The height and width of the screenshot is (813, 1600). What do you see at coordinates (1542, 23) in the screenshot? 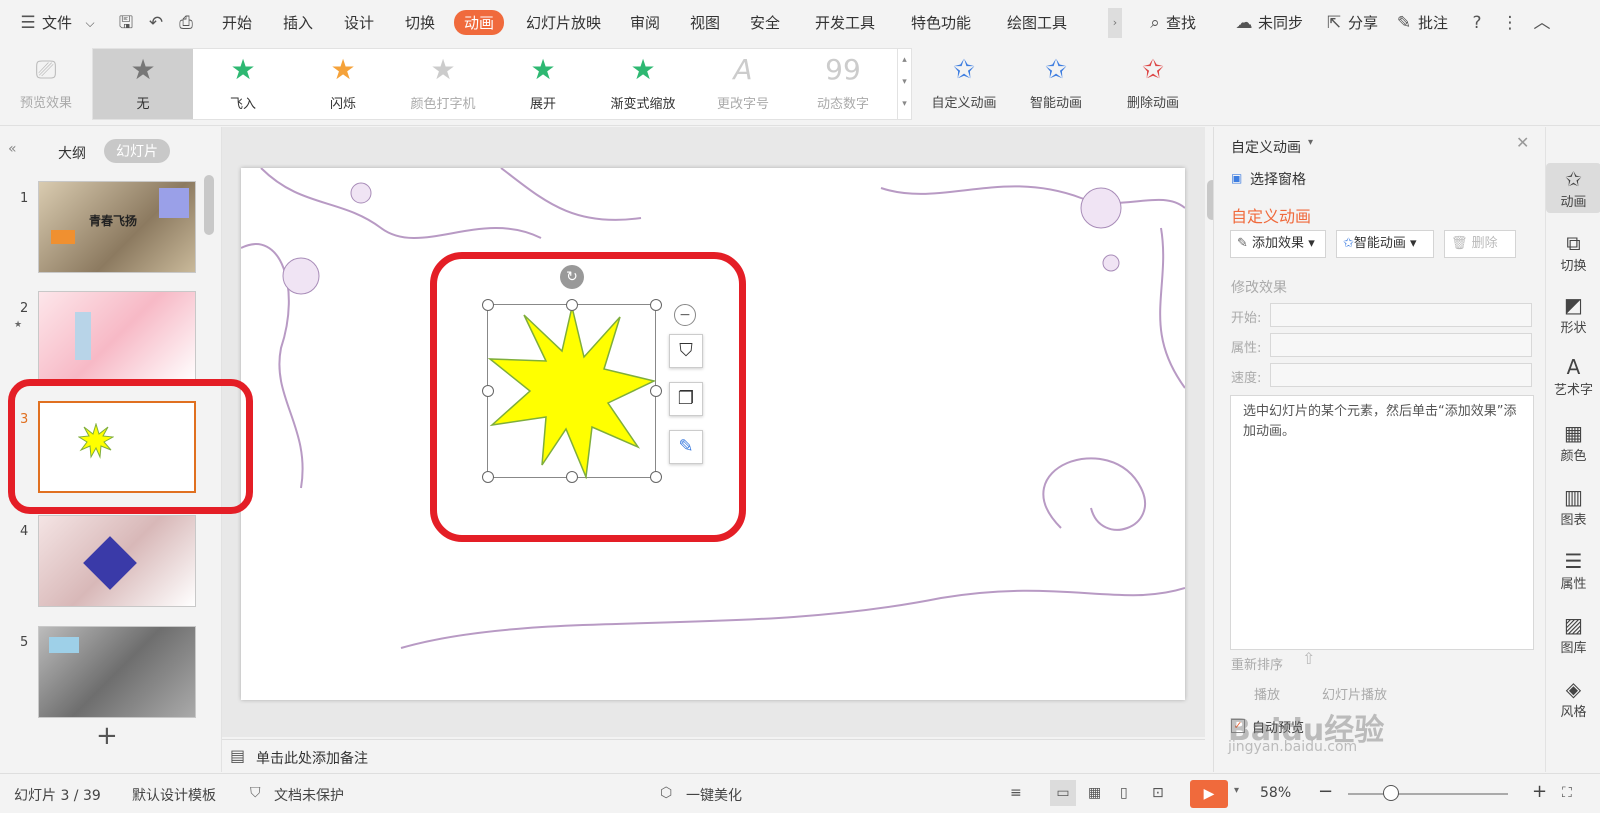
I see `collapse-ribbon-icon: ︿` at bounding box center [1542, 23].